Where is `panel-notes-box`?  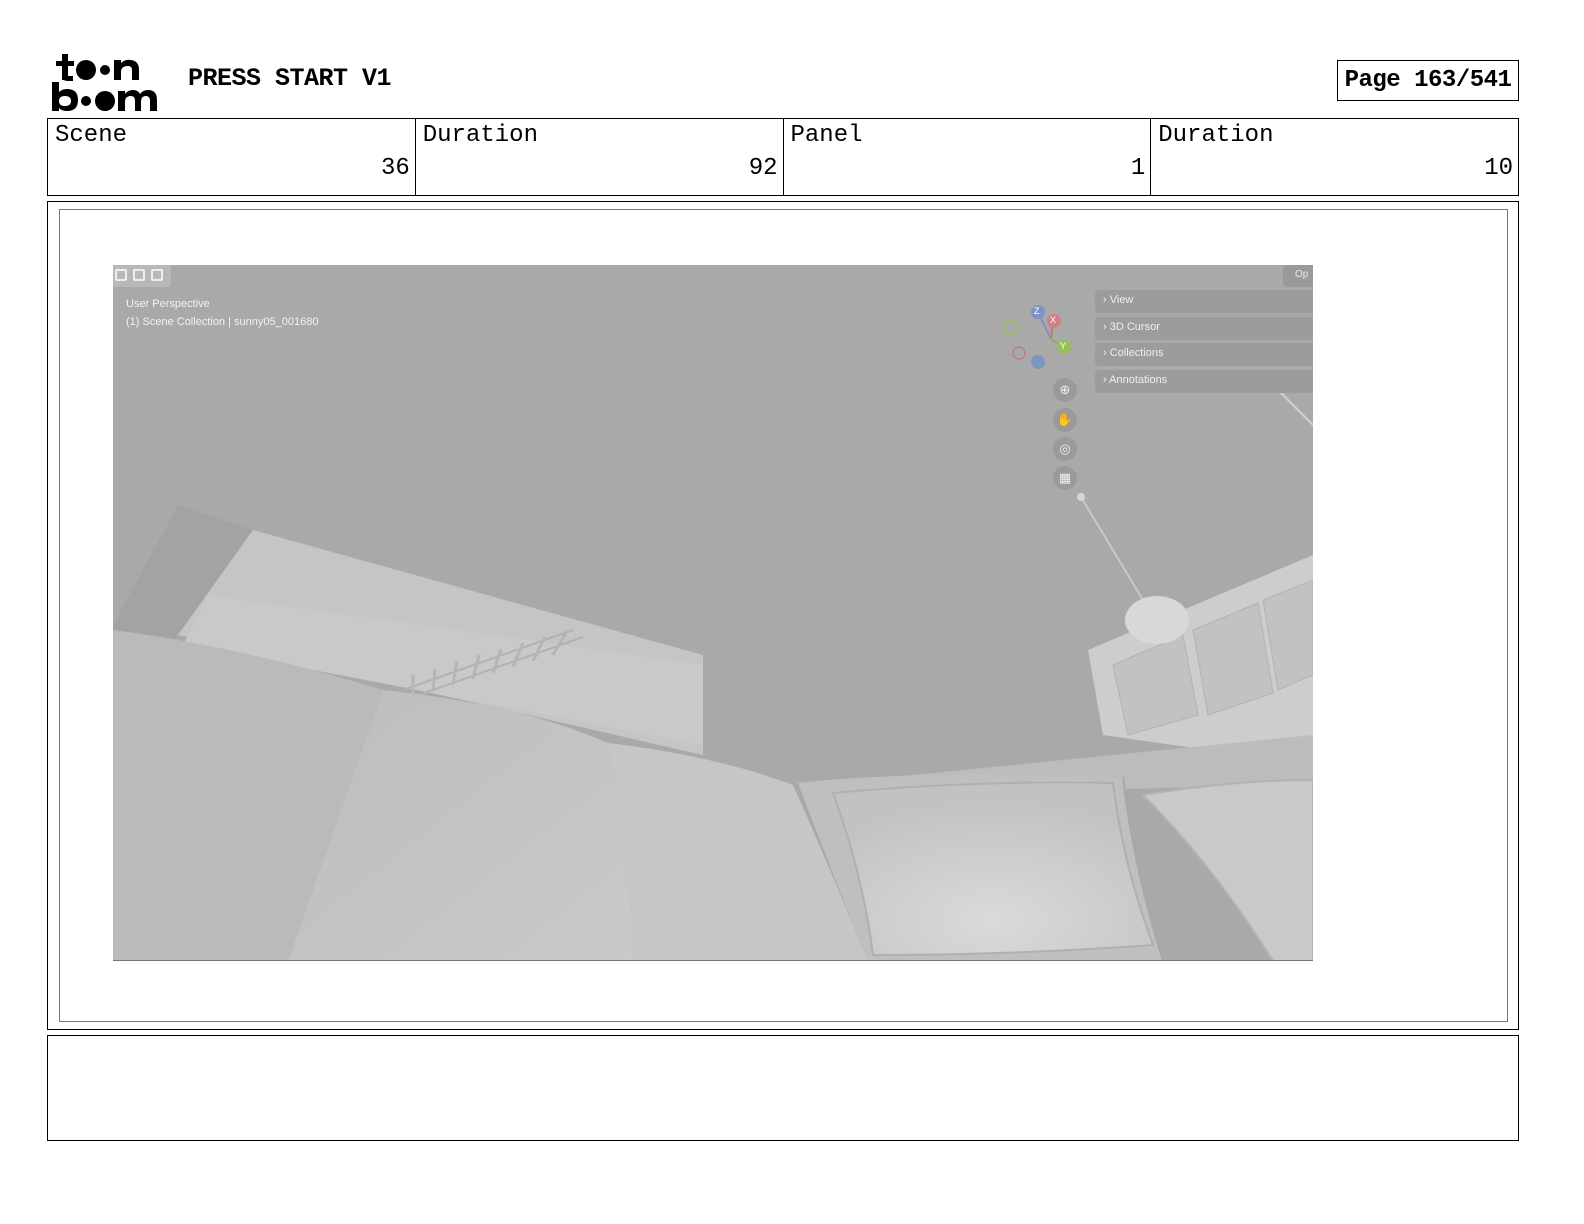 panel-notes-box is located at coordinates (783, 1088).